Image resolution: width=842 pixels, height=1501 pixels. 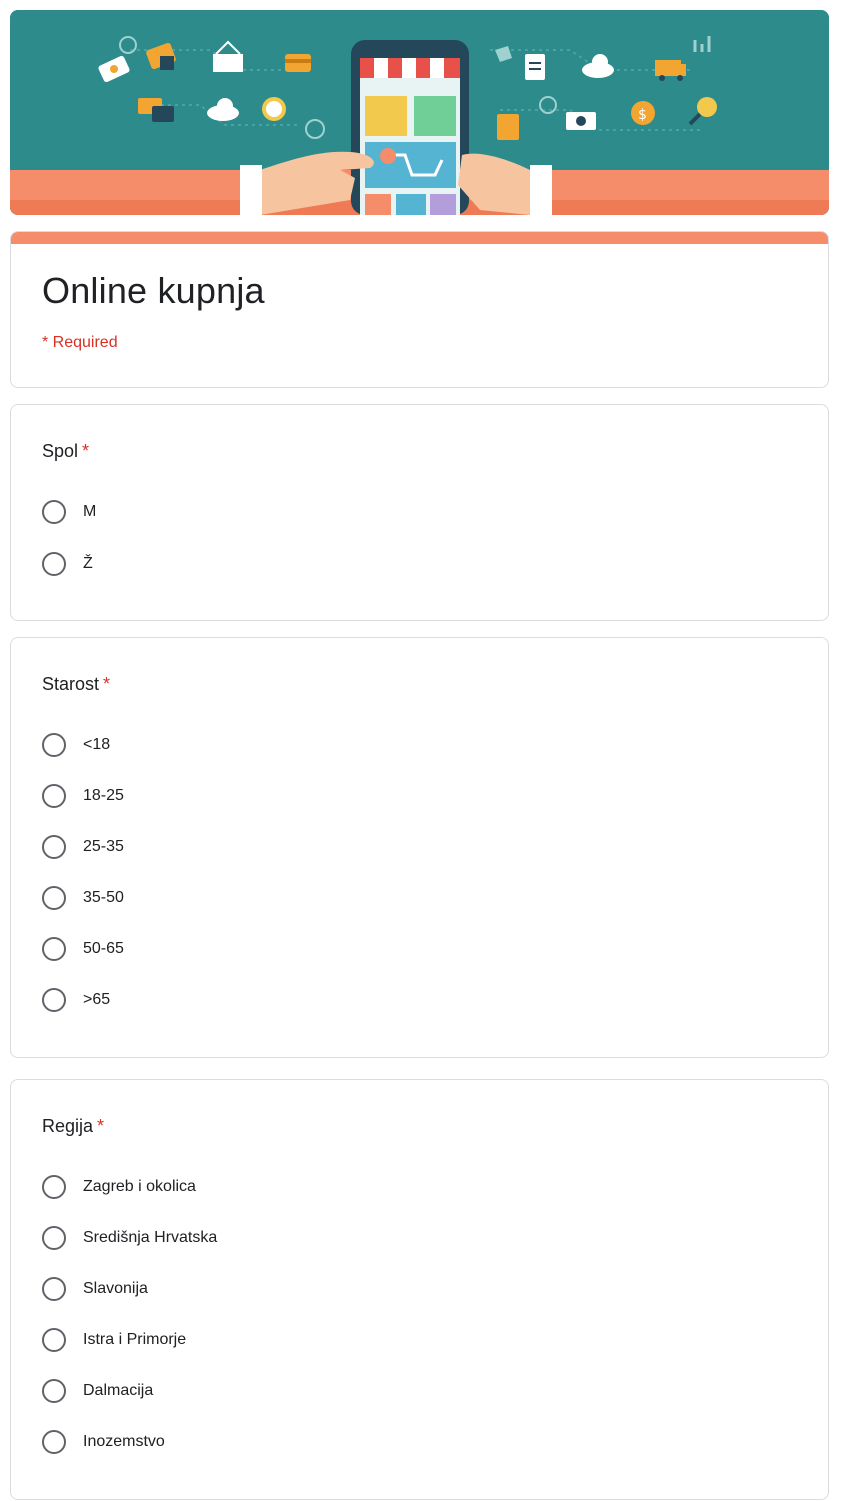 I want to click on radio-option-label: Središnja Hrvatska, so click(x=150, y=1237).